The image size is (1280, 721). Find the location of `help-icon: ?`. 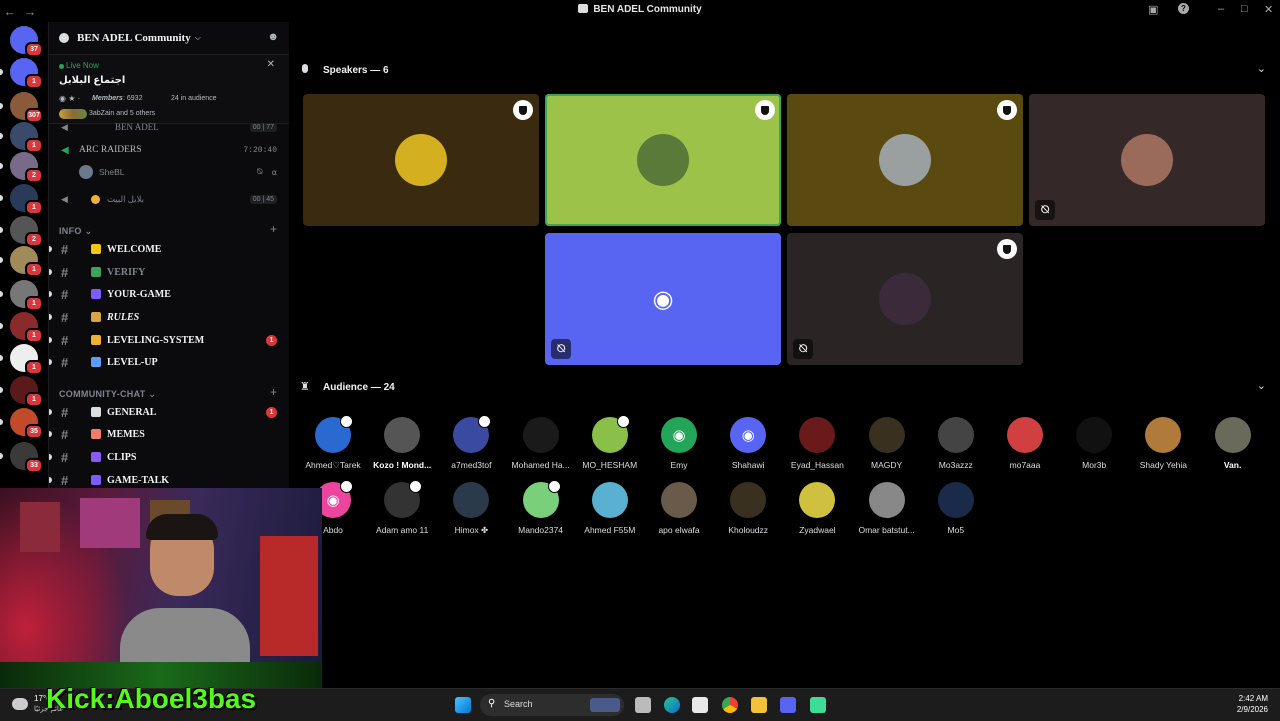

help-icon: ? is located at coordinates (1183, 8).